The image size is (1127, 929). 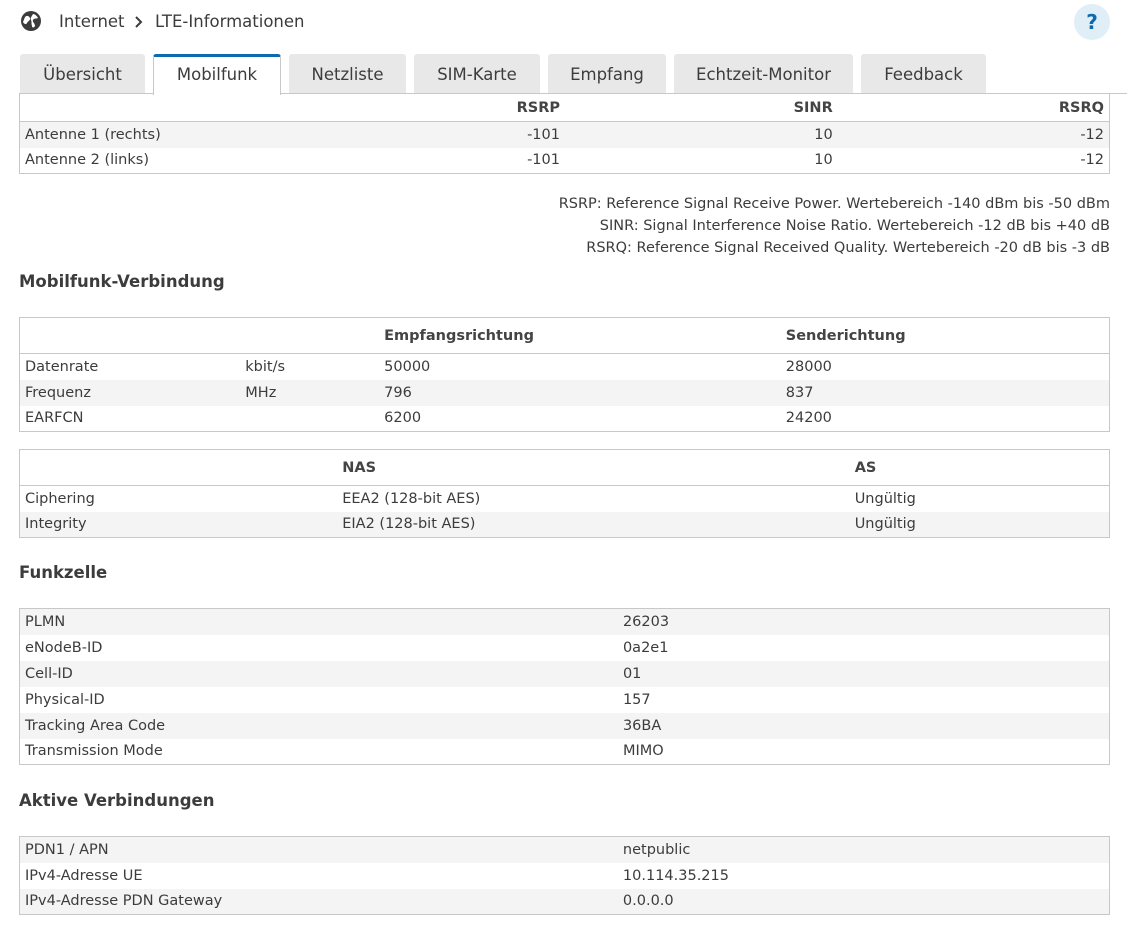 I want to click on row-value: netpublic, so click(x=863, y=849).